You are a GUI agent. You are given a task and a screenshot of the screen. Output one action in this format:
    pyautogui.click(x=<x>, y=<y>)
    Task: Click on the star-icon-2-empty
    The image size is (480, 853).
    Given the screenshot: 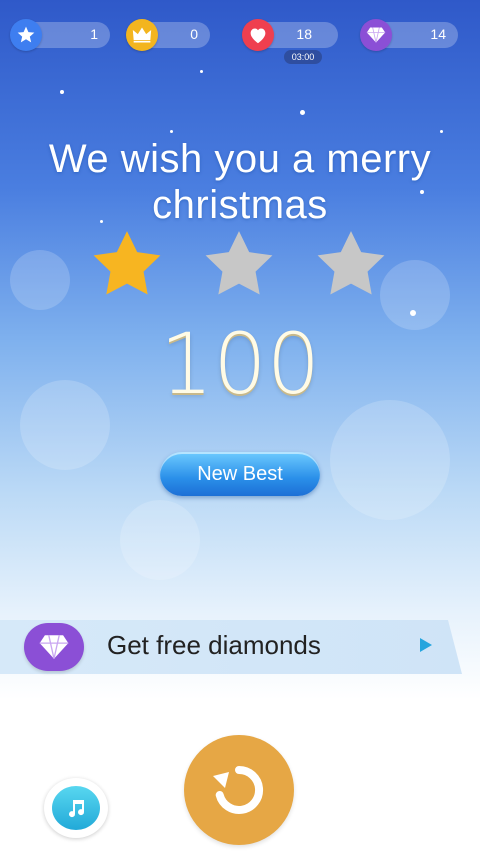 What is the action you would take?
    pyautogui.click(x=239, y=263)
    